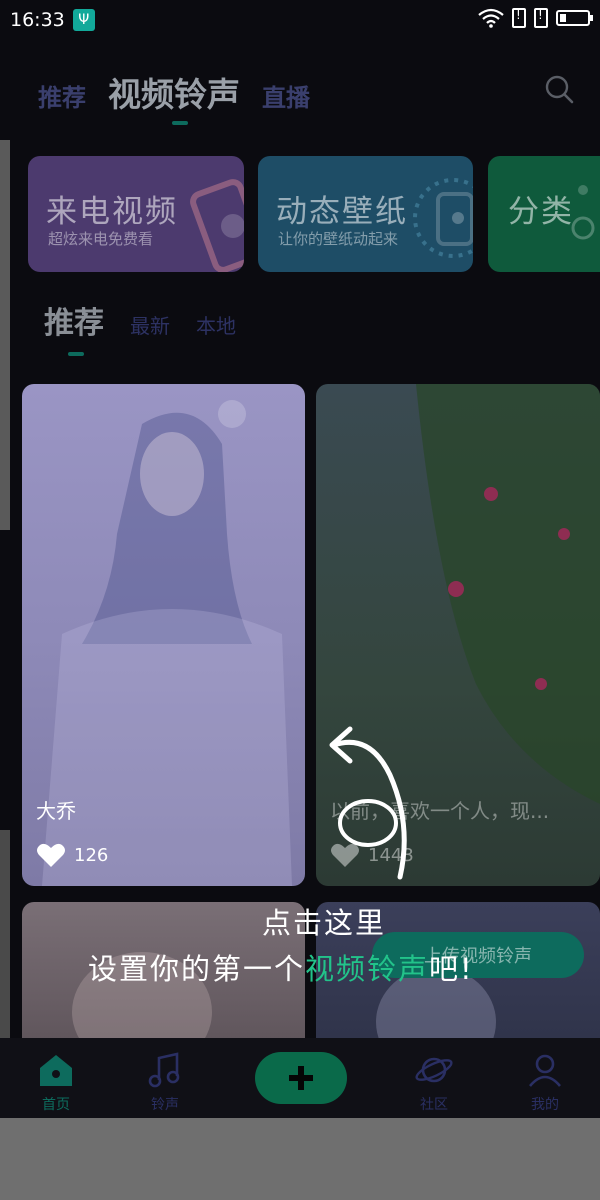 This screenshot has height=1200, width=600. I want to click on heart-icon, so click(51, 855).